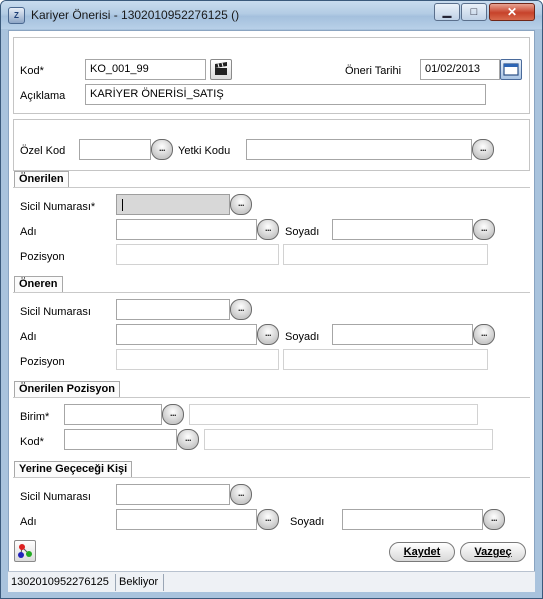 Image resolution: width=543 pixels, height=599 pixels. I want to click on vazgec-button: Vazgeç, so click(493, 552).